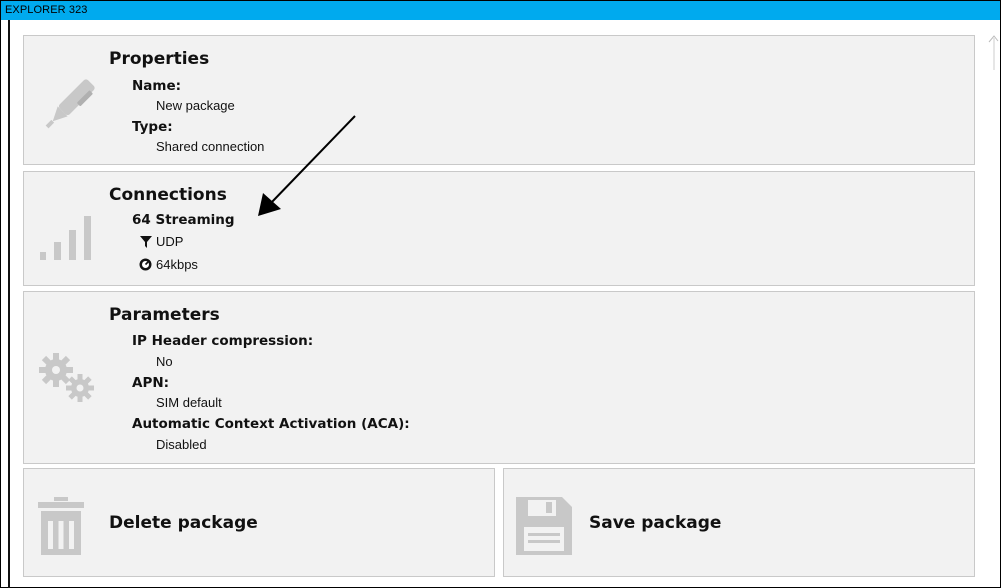 The height and width of the screenshot is (588, 1001). I want to click on connections-title: Connections, so click(168, 195).